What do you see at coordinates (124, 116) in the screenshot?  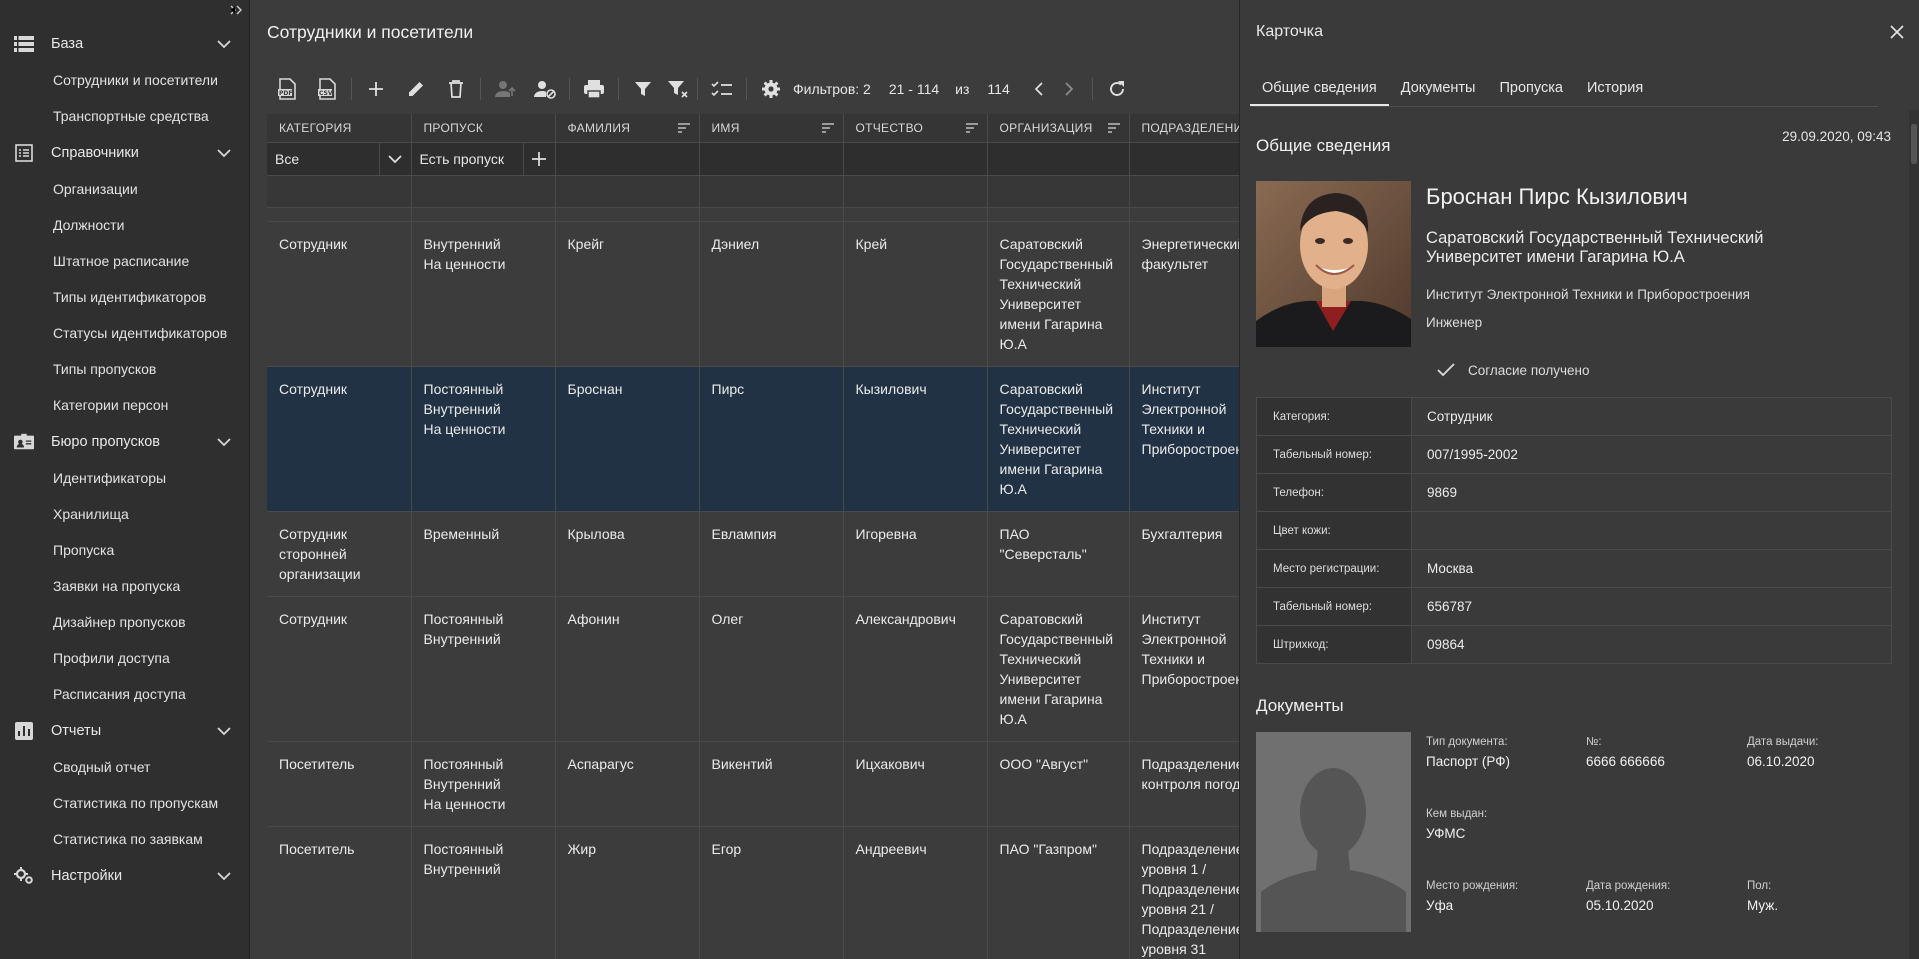 I see `sidebar-item: Транспортные средства` at bounding box center [124, 116].